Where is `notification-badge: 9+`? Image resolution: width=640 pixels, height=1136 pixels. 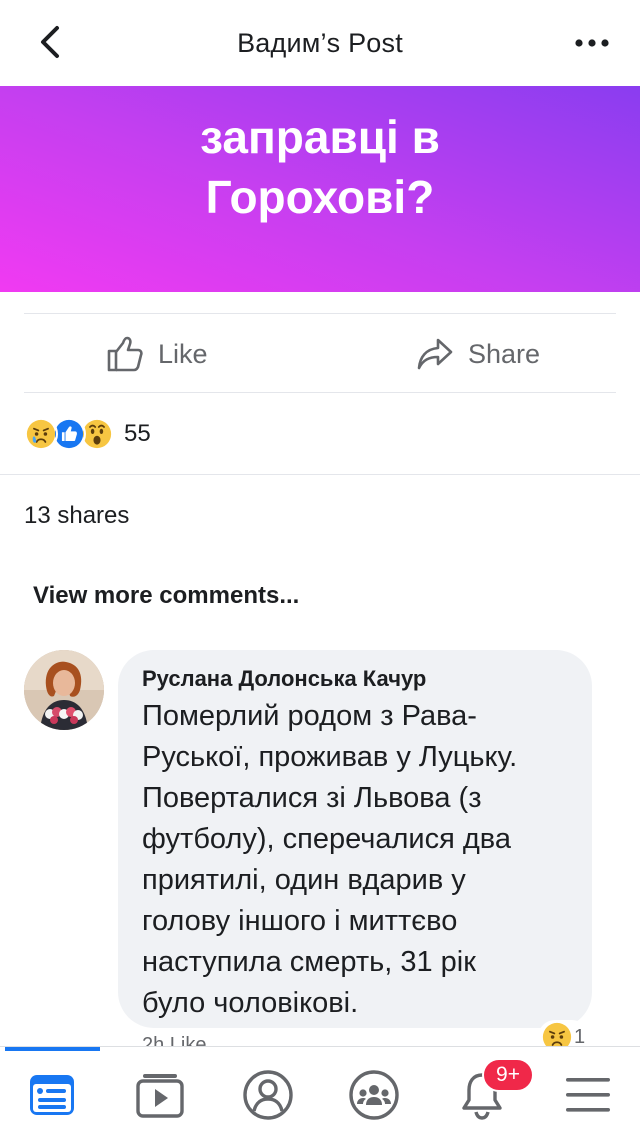 notification-badge: 9+ is located at coordinates (508, 1075).